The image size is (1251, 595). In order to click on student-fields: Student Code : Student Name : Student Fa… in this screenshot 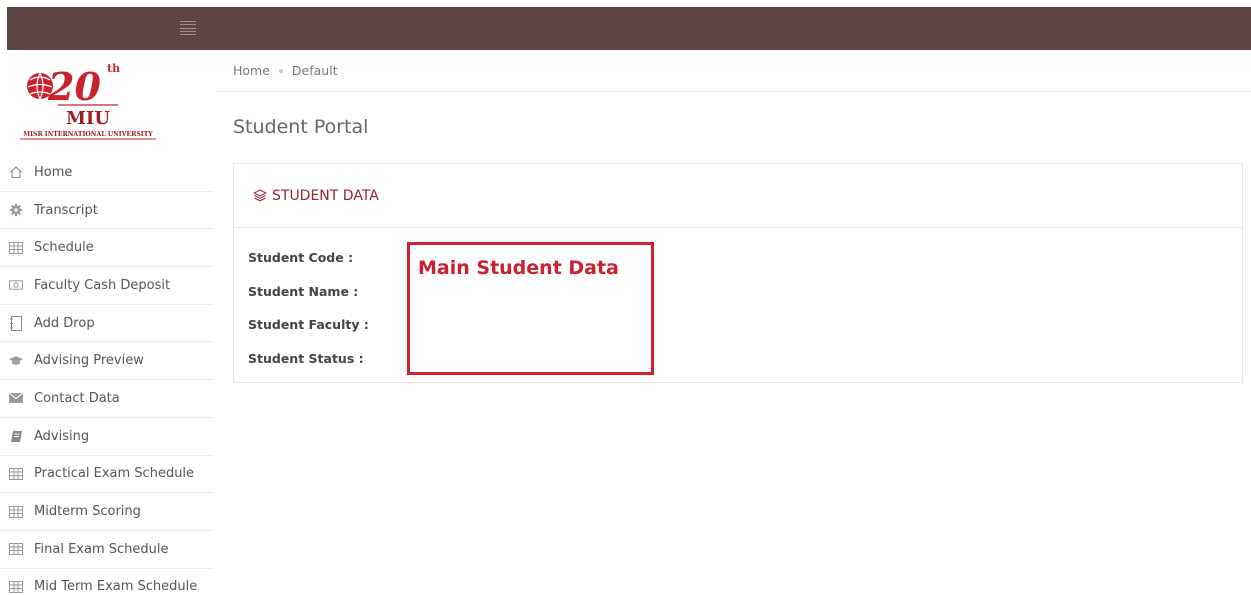, I will do `click(308, 317)`.